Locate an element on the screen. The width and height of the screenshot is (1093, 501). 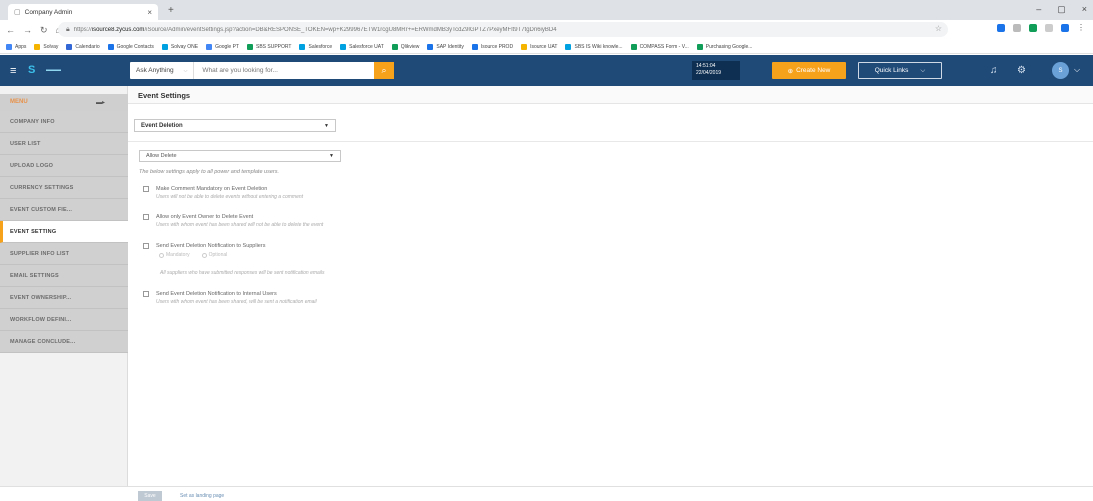
reload-icon: ↻ is located at coordinates (44, 30).